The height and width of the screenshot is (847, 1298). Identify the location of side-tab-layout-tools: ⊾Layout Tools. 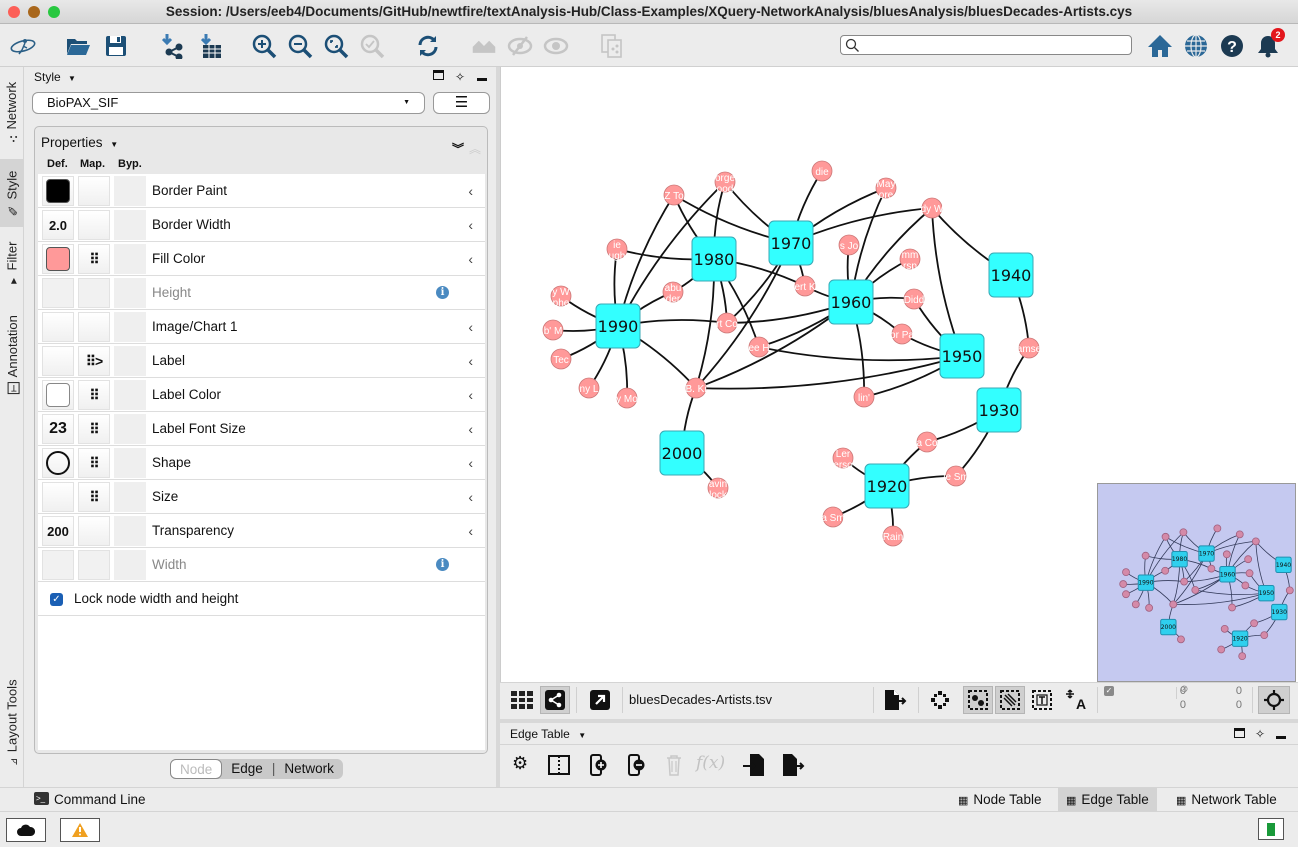
(12, 722).